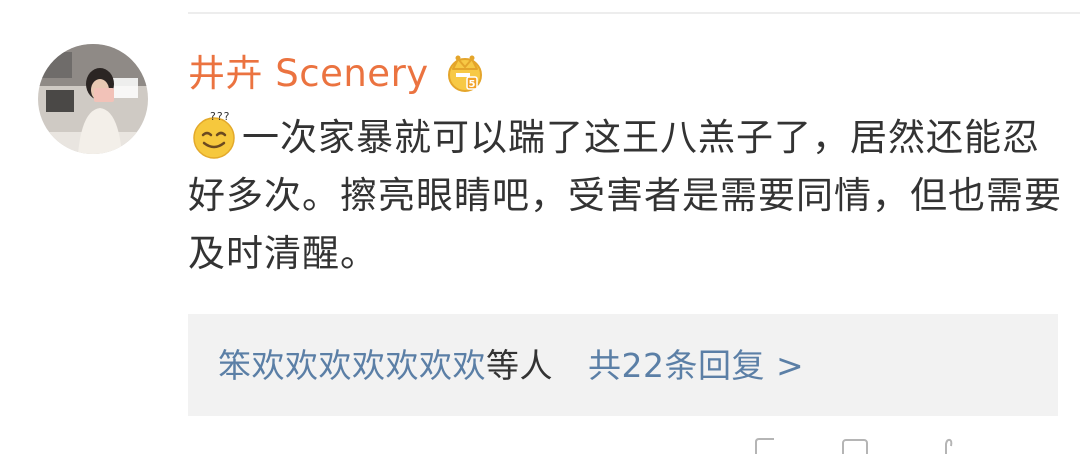  What do you see at coordinates (767, 446) in the screenshot?
I see `share-icon` at bounding box center [767, 446].